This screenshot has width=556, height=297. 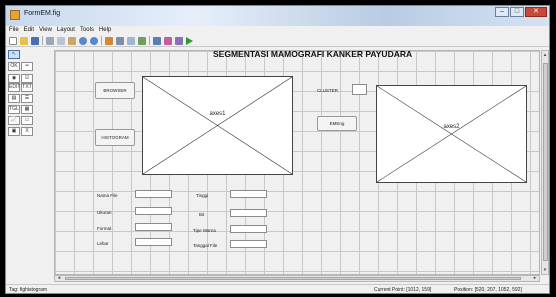 I want to click on maximize-button: □, so click(x=517, y=12).